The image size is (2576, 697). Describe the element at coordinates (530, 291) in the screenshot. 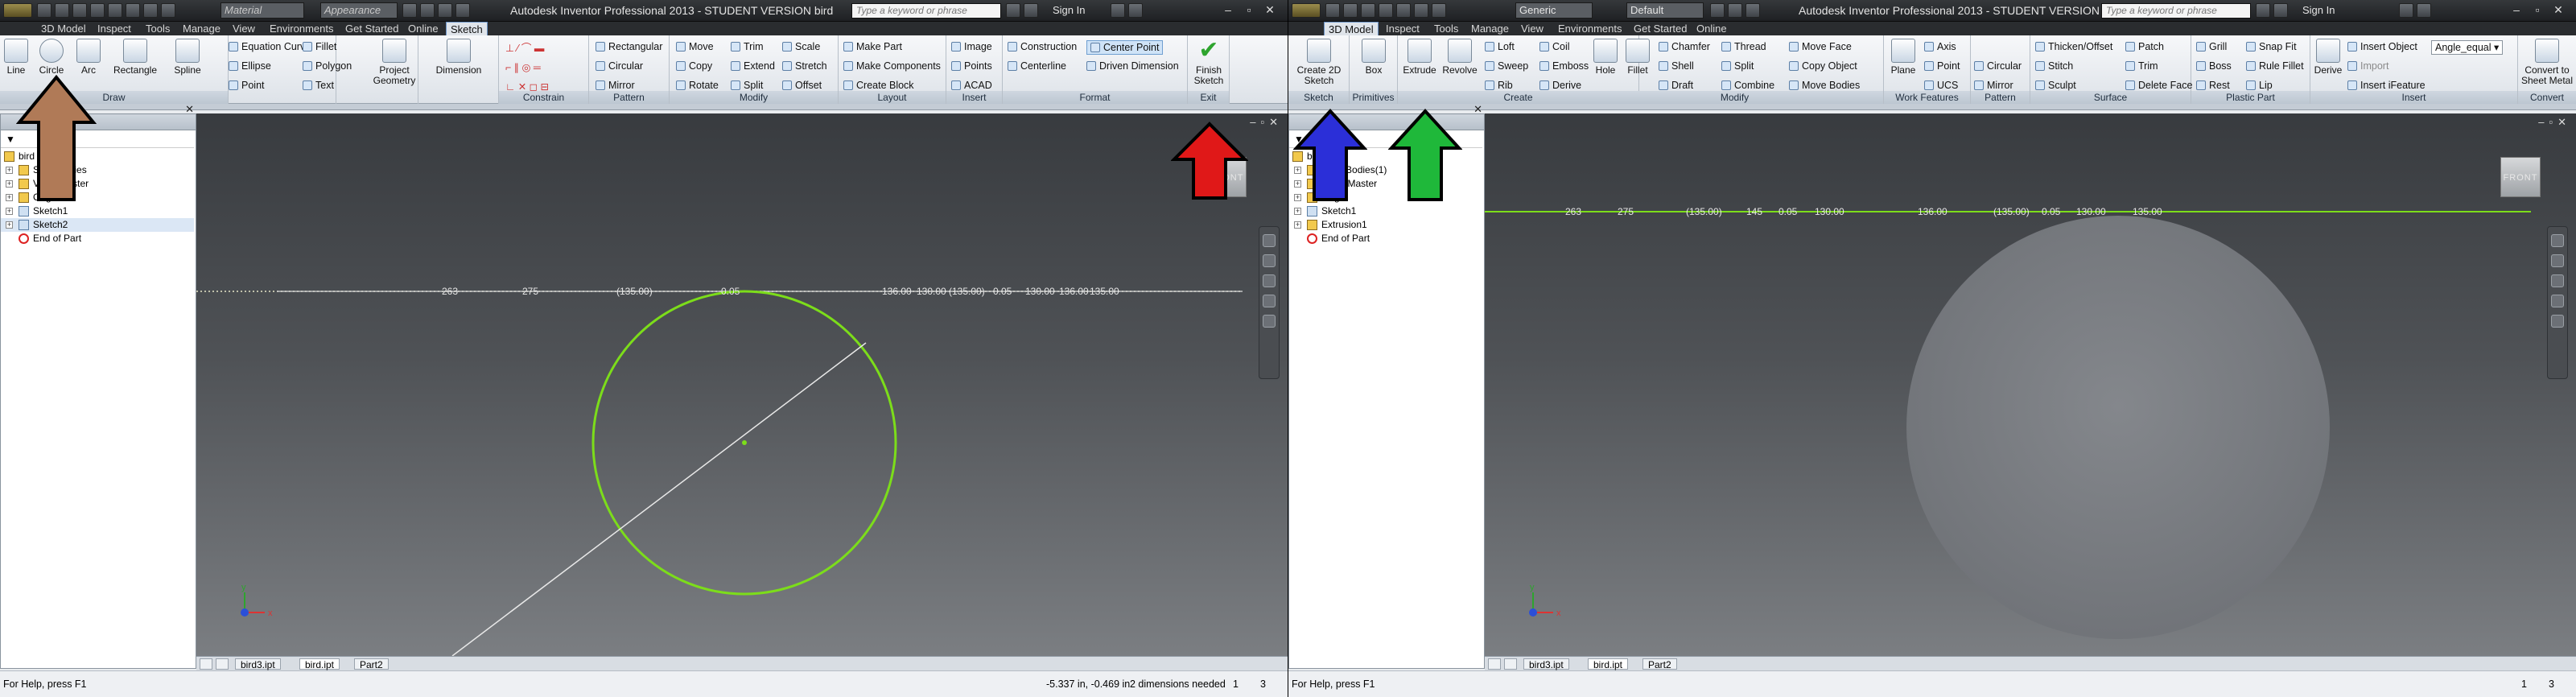

I see `dimension-label: 275` at that location.